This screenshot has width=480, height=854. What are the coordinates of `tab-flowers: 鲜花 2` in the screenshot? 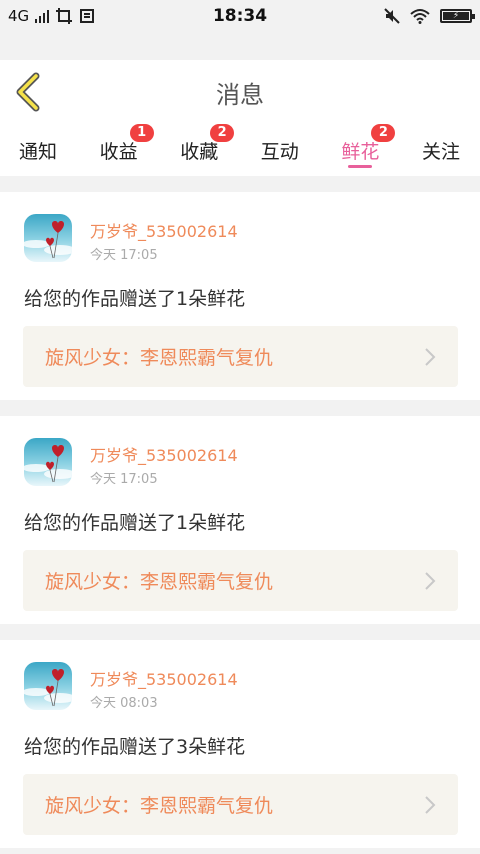 It's located at (368, 150).